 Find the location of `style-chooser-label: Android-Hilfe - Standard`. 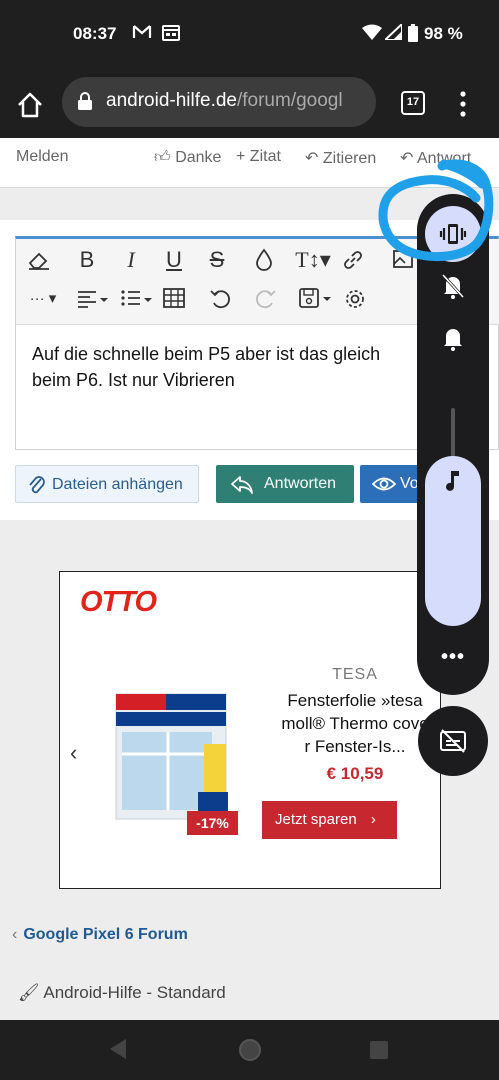

style-chooser-label: Android-Hilfe - Standard is located at coordinates (134, 992).